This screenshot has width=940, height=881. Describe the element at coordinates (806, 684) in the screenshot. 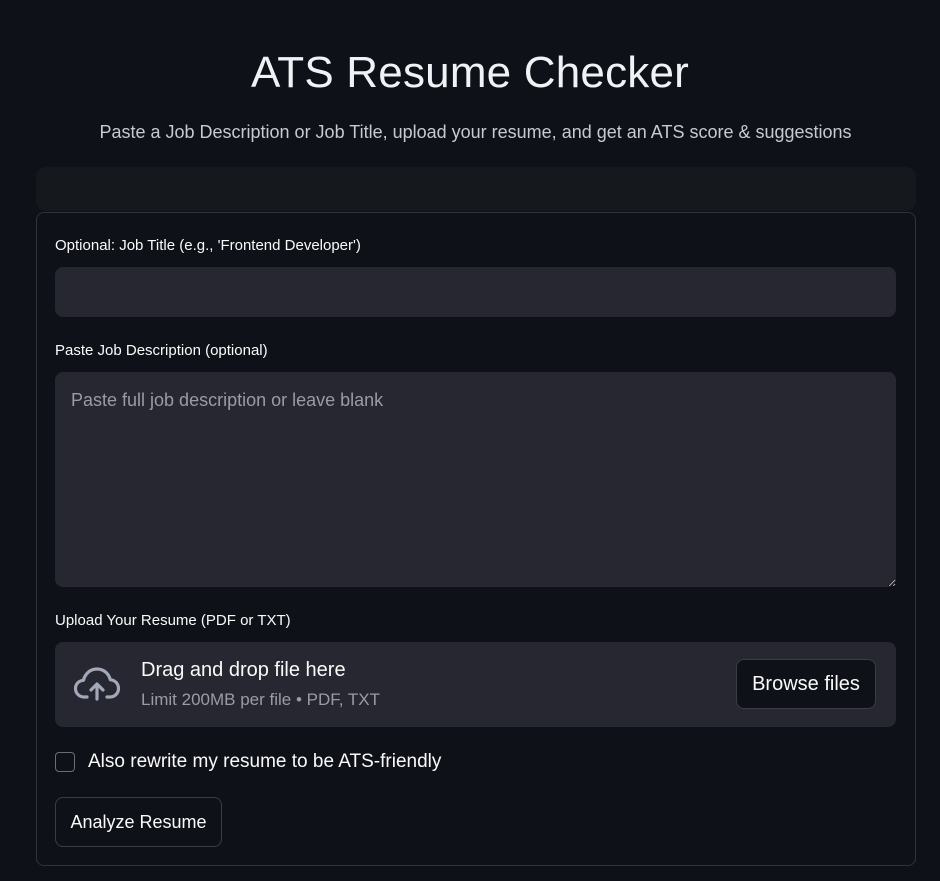

I see `browse-files-button: Browse files` at that location.